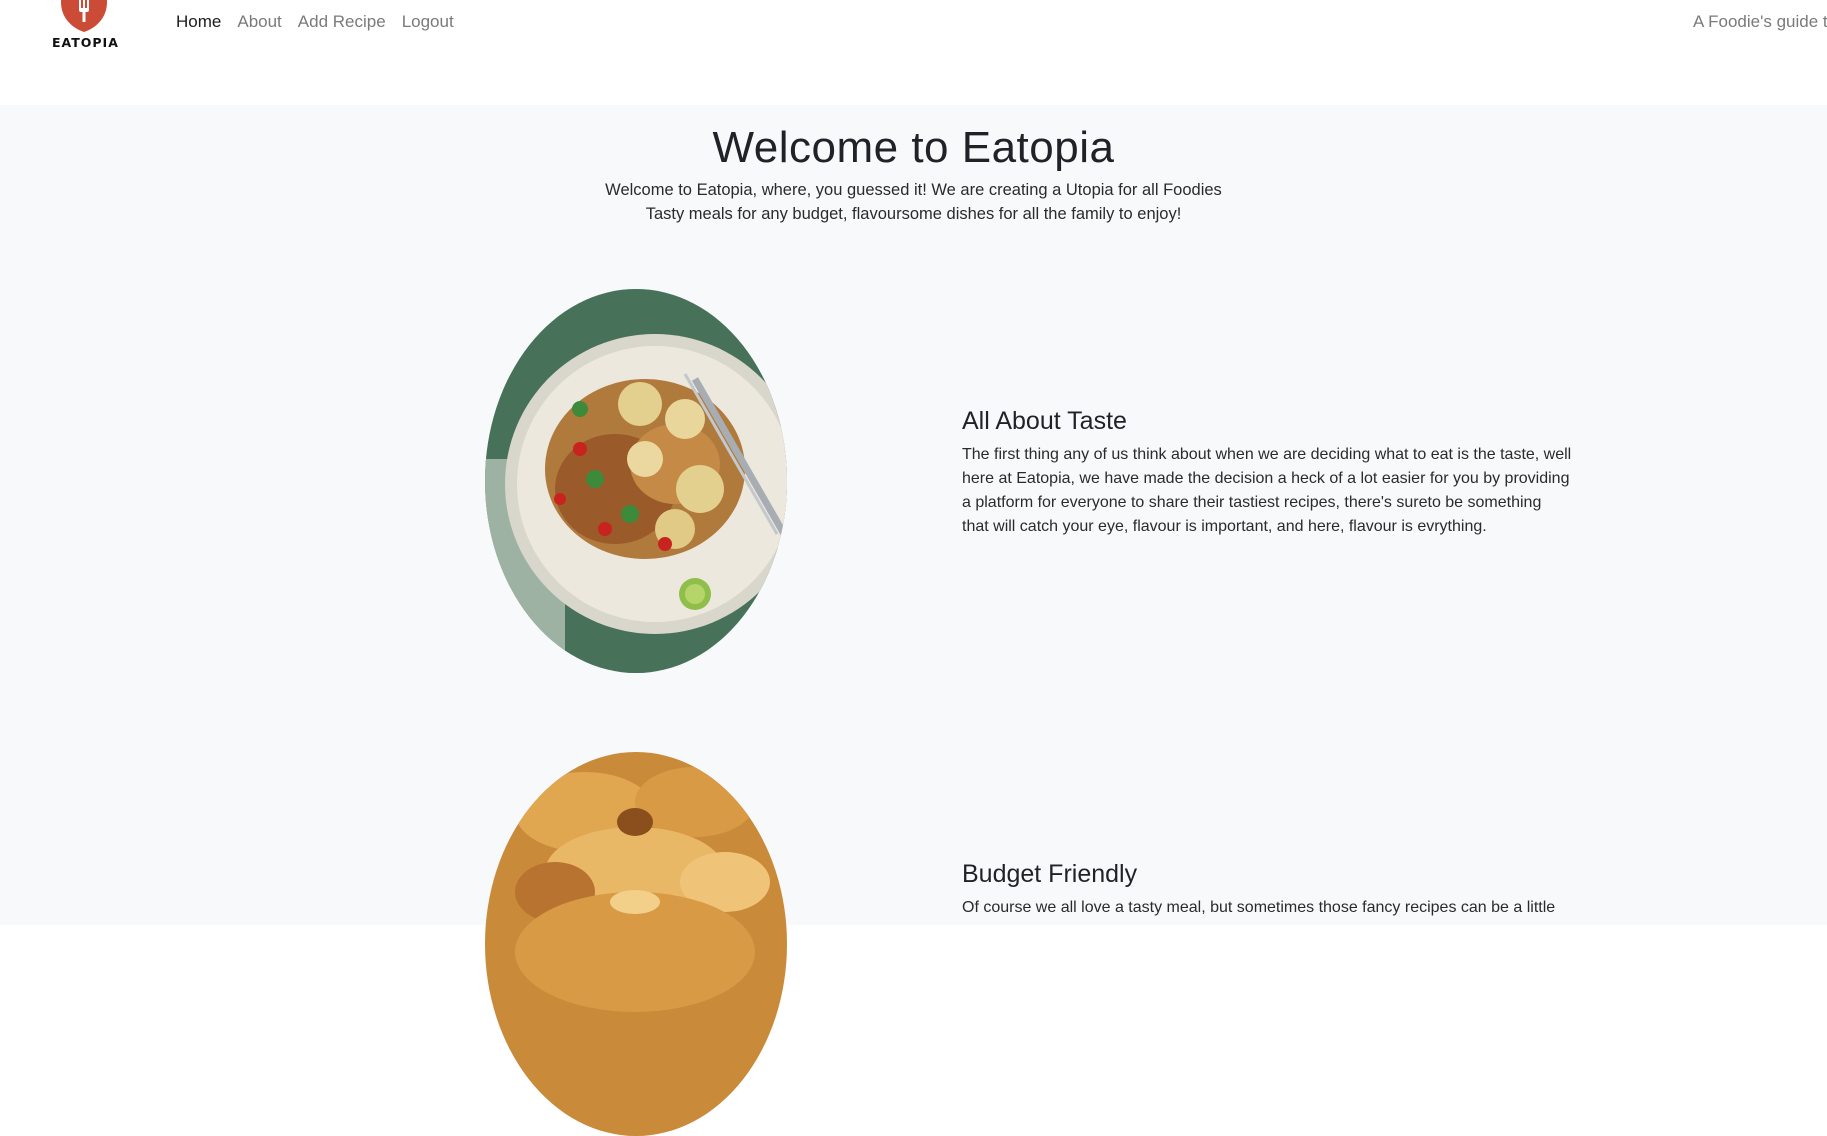  Describe the element at coordinates (259, 22) in the screenshot. I see `nav-about: About` at that location.